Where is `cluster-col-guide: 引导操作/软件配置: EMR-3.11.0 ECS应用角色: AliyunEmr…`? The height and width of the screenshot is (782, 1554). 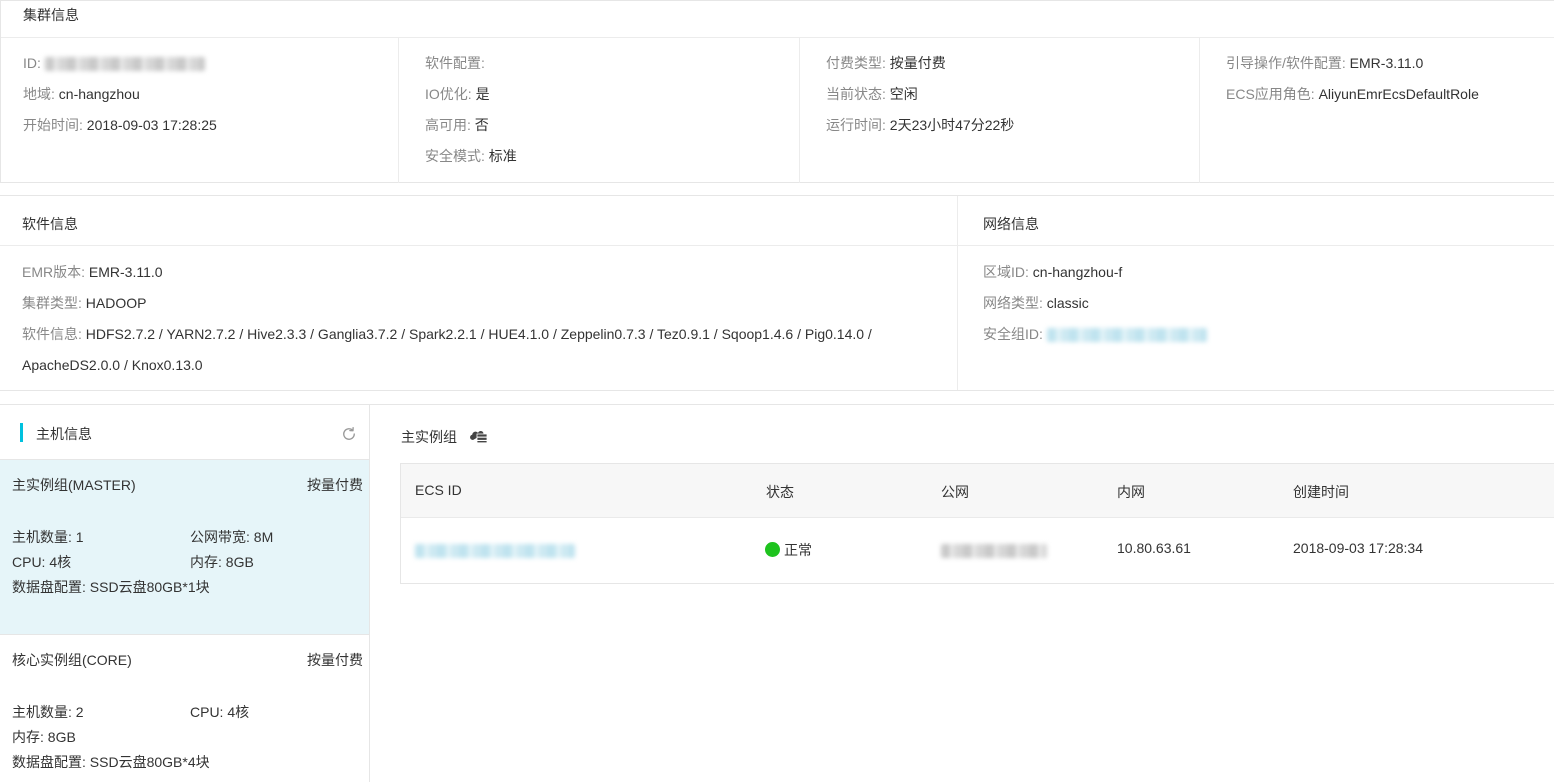 cluster-col-guide: 引导操作/软件配置: EMR-3.11.0 ECS应用角色: AliyunEmr… is located at coordinates (1376, 110).